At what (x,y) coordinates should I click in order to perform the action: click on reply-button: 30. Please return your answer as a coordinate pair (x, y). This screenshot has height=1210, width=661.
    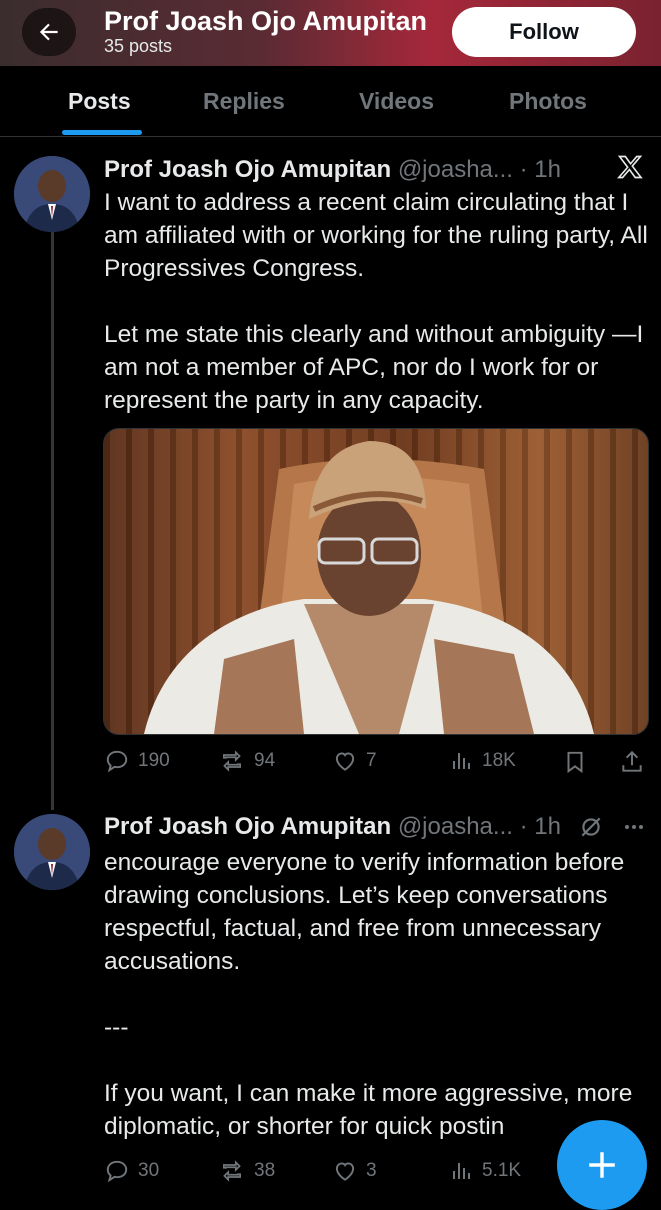
    Looking at the image, I should click on (131, 1171).